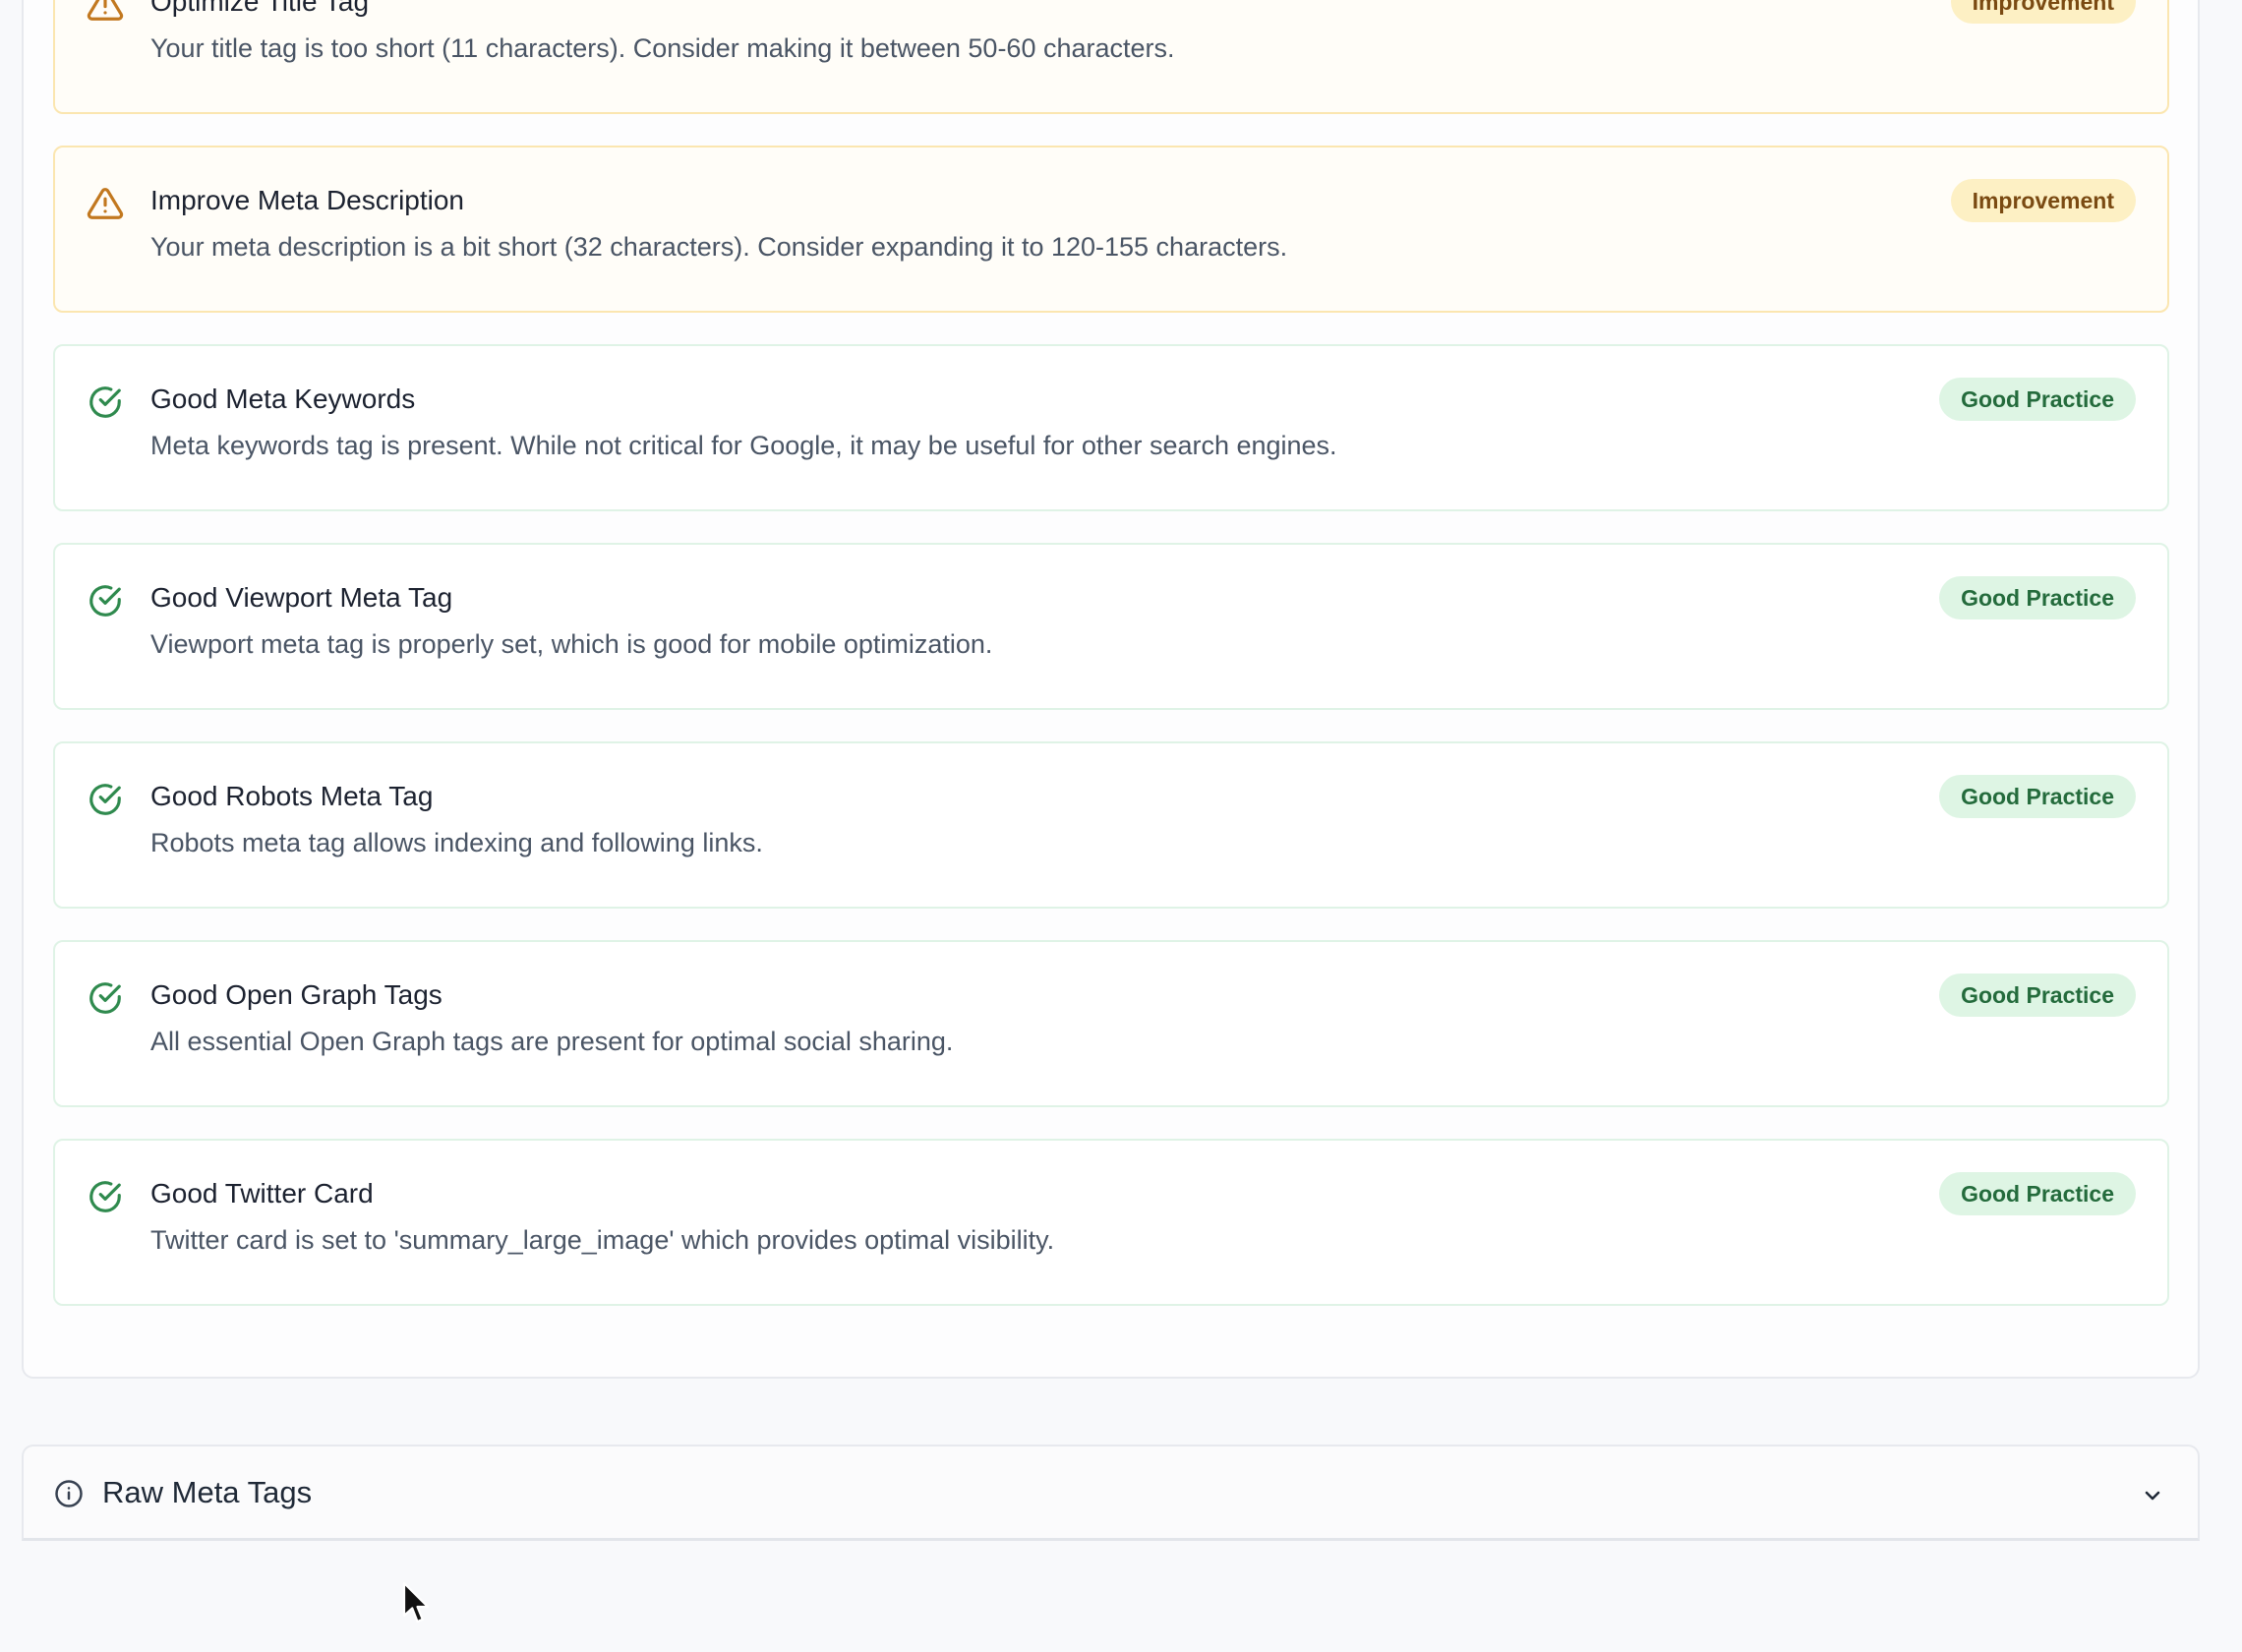  What do you see at coordinates (260, 8) in the screenshot?
I see `recommendation-title: Optimize Title Tag` at bounding box center [260, 8].